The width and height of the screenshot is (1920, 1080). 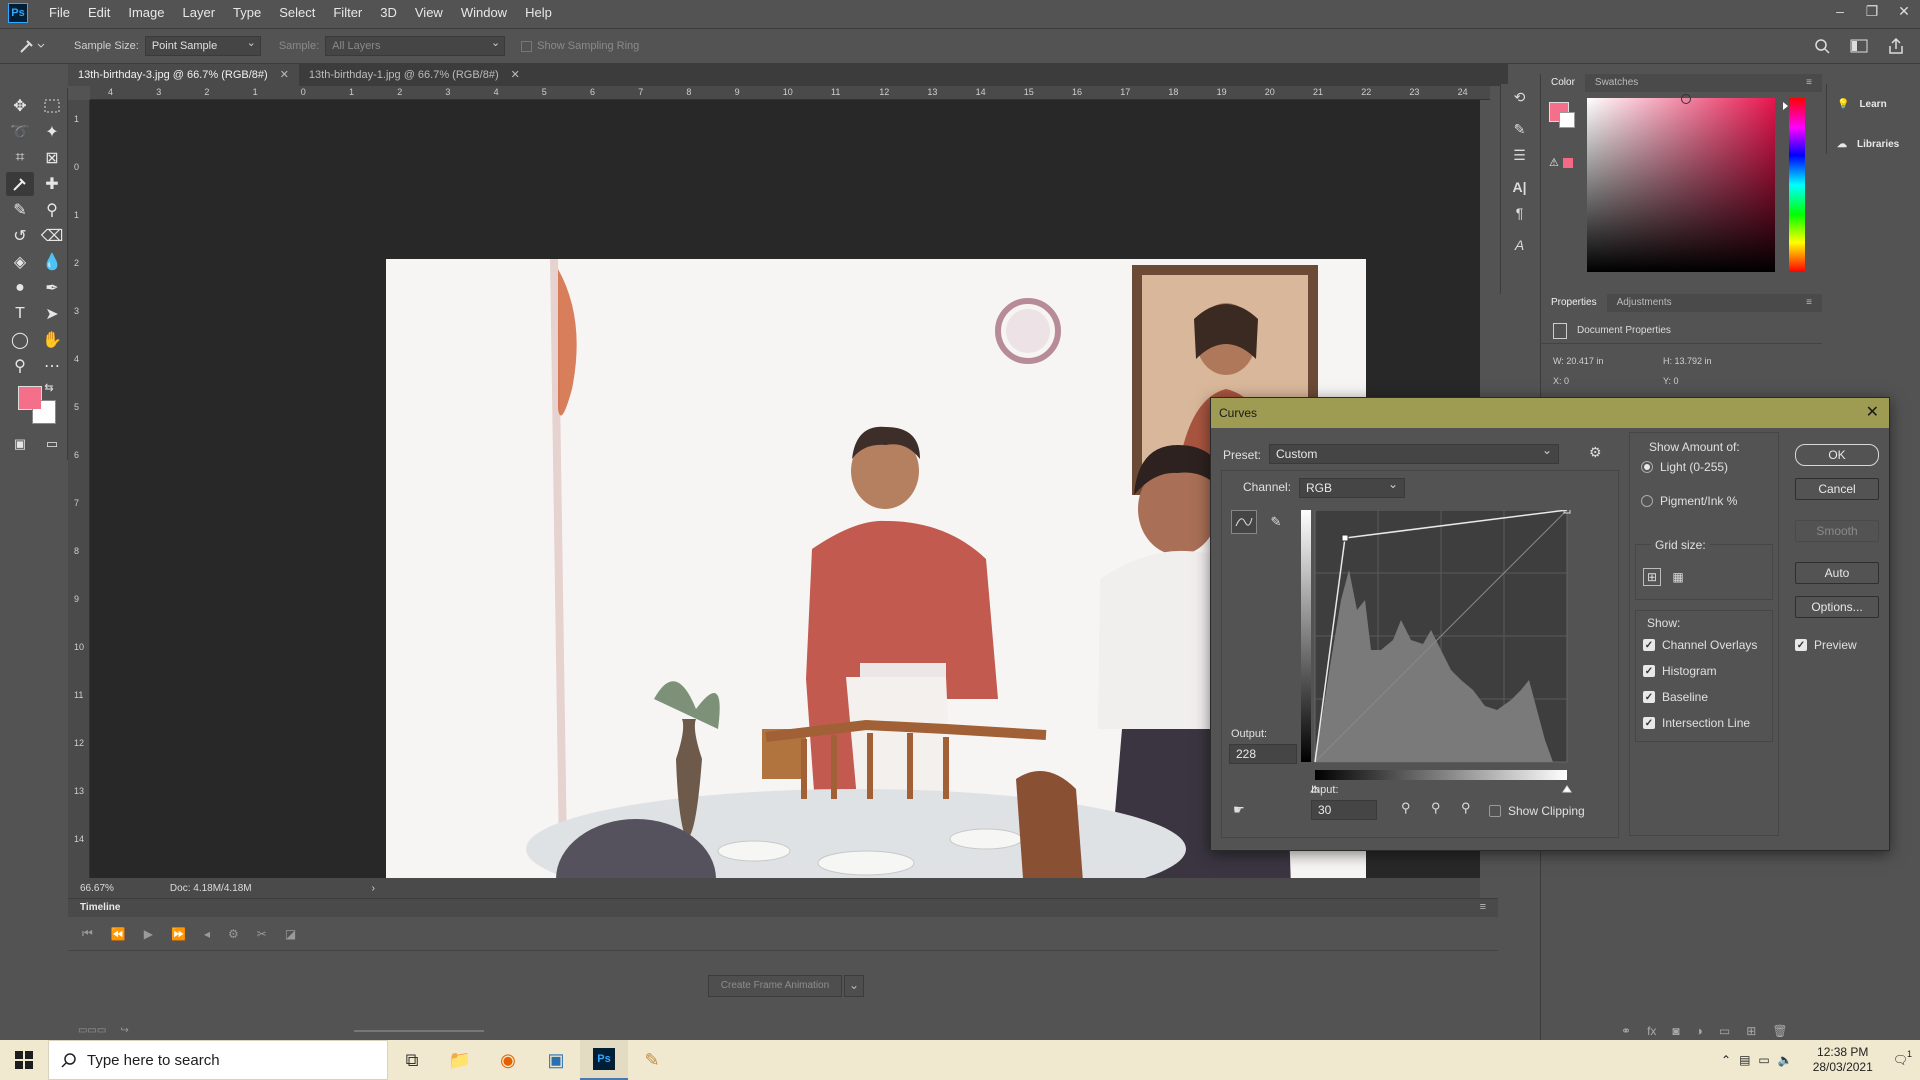 What do you see at coordinates (1872, 413) in the screenshot?
I see `close-dialog-icon: ✕` at bounding box center [1872, 413].